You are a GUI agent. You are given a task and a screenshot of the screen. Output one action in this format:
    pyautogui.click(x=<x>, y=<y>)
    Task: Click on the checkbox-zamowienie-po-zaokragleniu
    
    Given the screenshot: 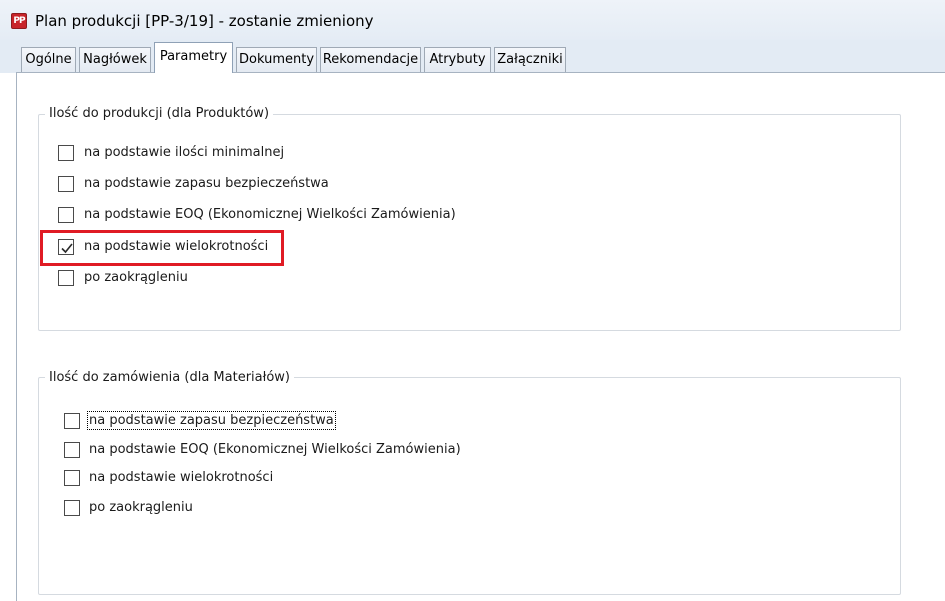 What is the action you would take?
    pyautogui.click(x=72, y=508)
    